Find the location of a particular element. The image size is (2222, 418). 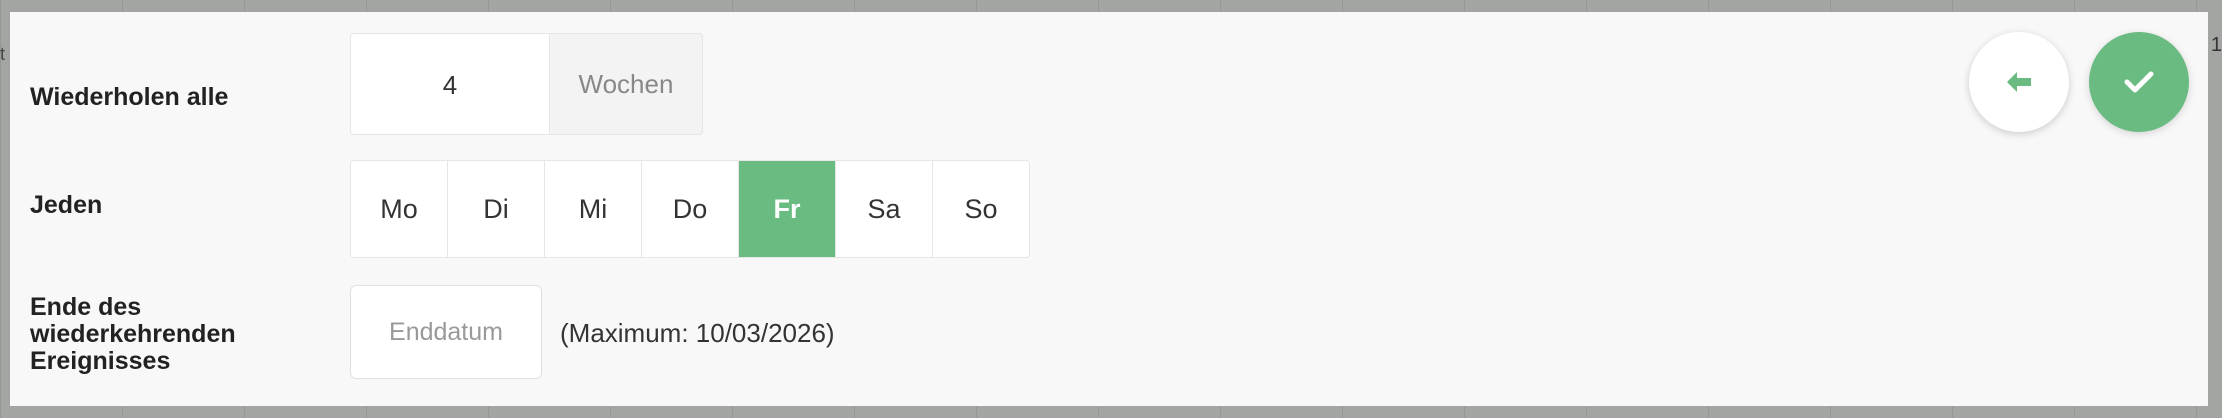

repeat-interval-label: Wiederholen alle is located at coordinates (129, 97).